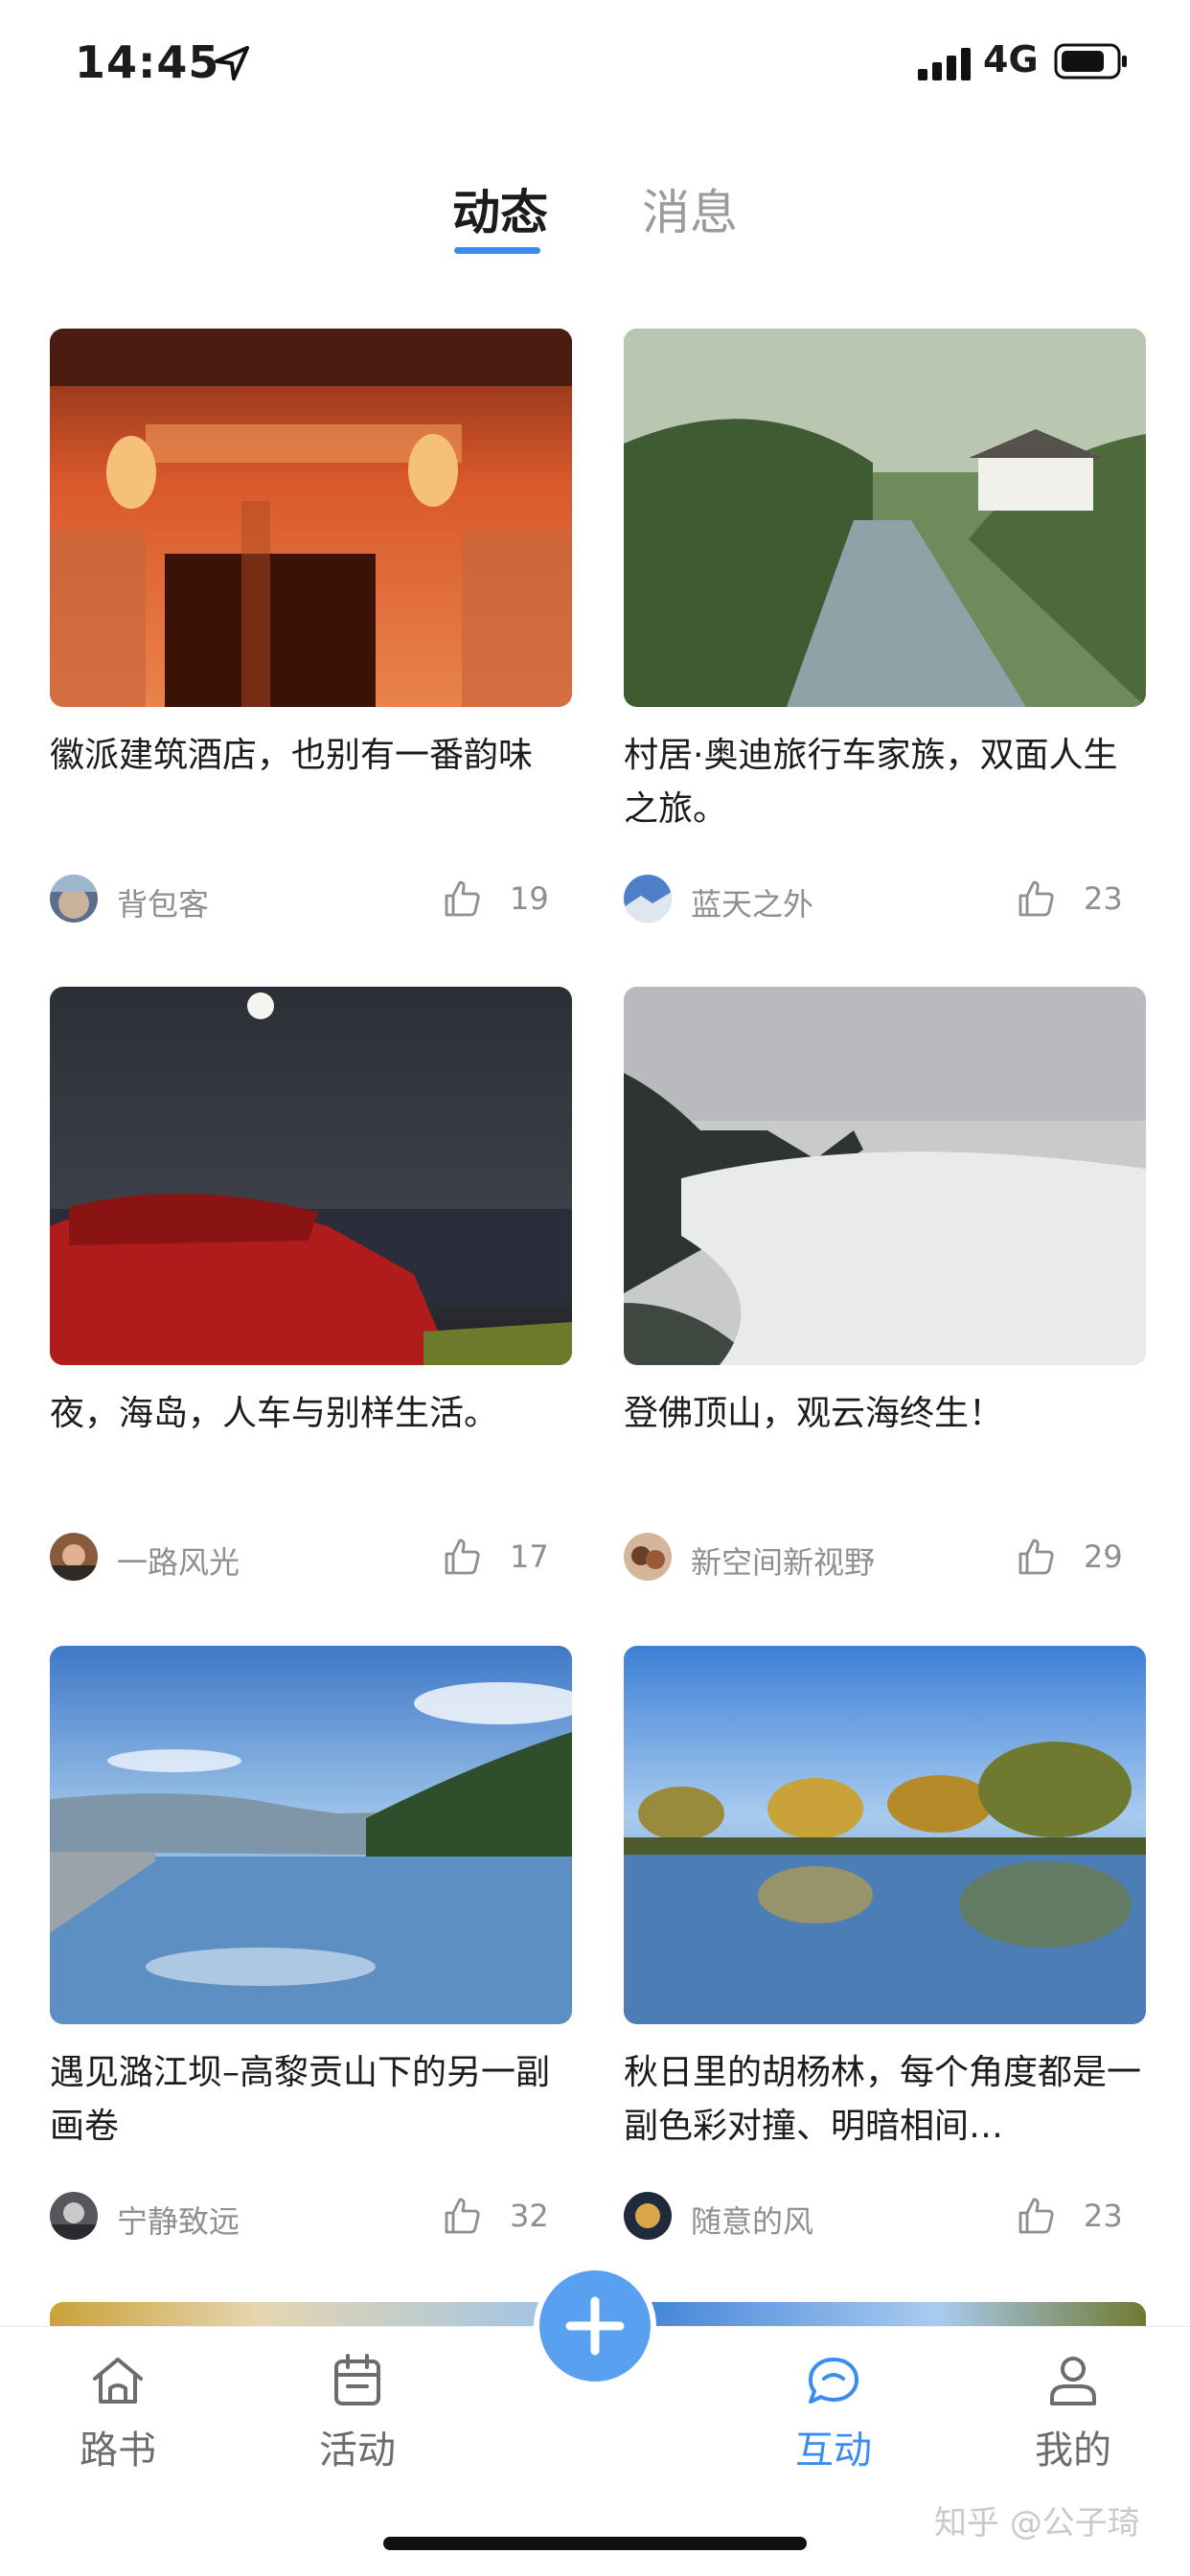 The height and width of the screenshot is (2576, 1190). What do you see at coordinates (118, 2412) in the screenshot?
I see `tabbar-item-roadbook: 路书` at bounding box center [118, 2412].